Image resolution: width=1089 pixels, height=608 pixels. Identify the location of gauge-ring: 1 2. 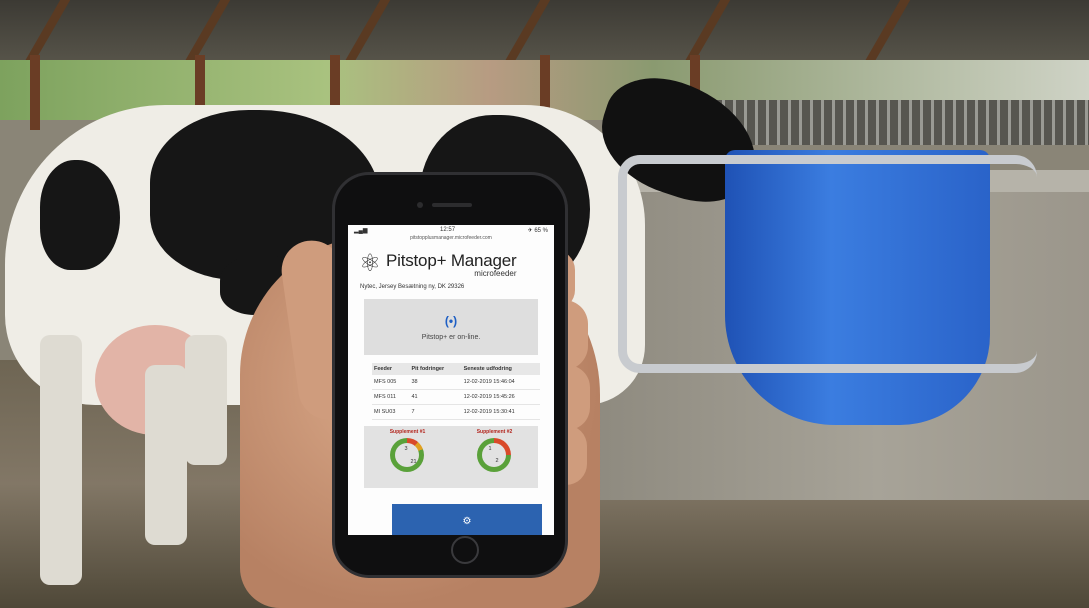
(494, 455).